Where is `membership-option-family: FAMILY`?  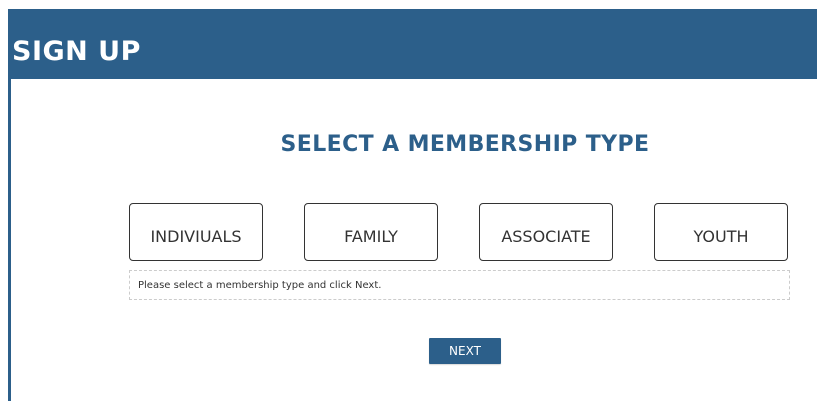 membership-option-family: FAMILY is located at coordinates (371, 232).